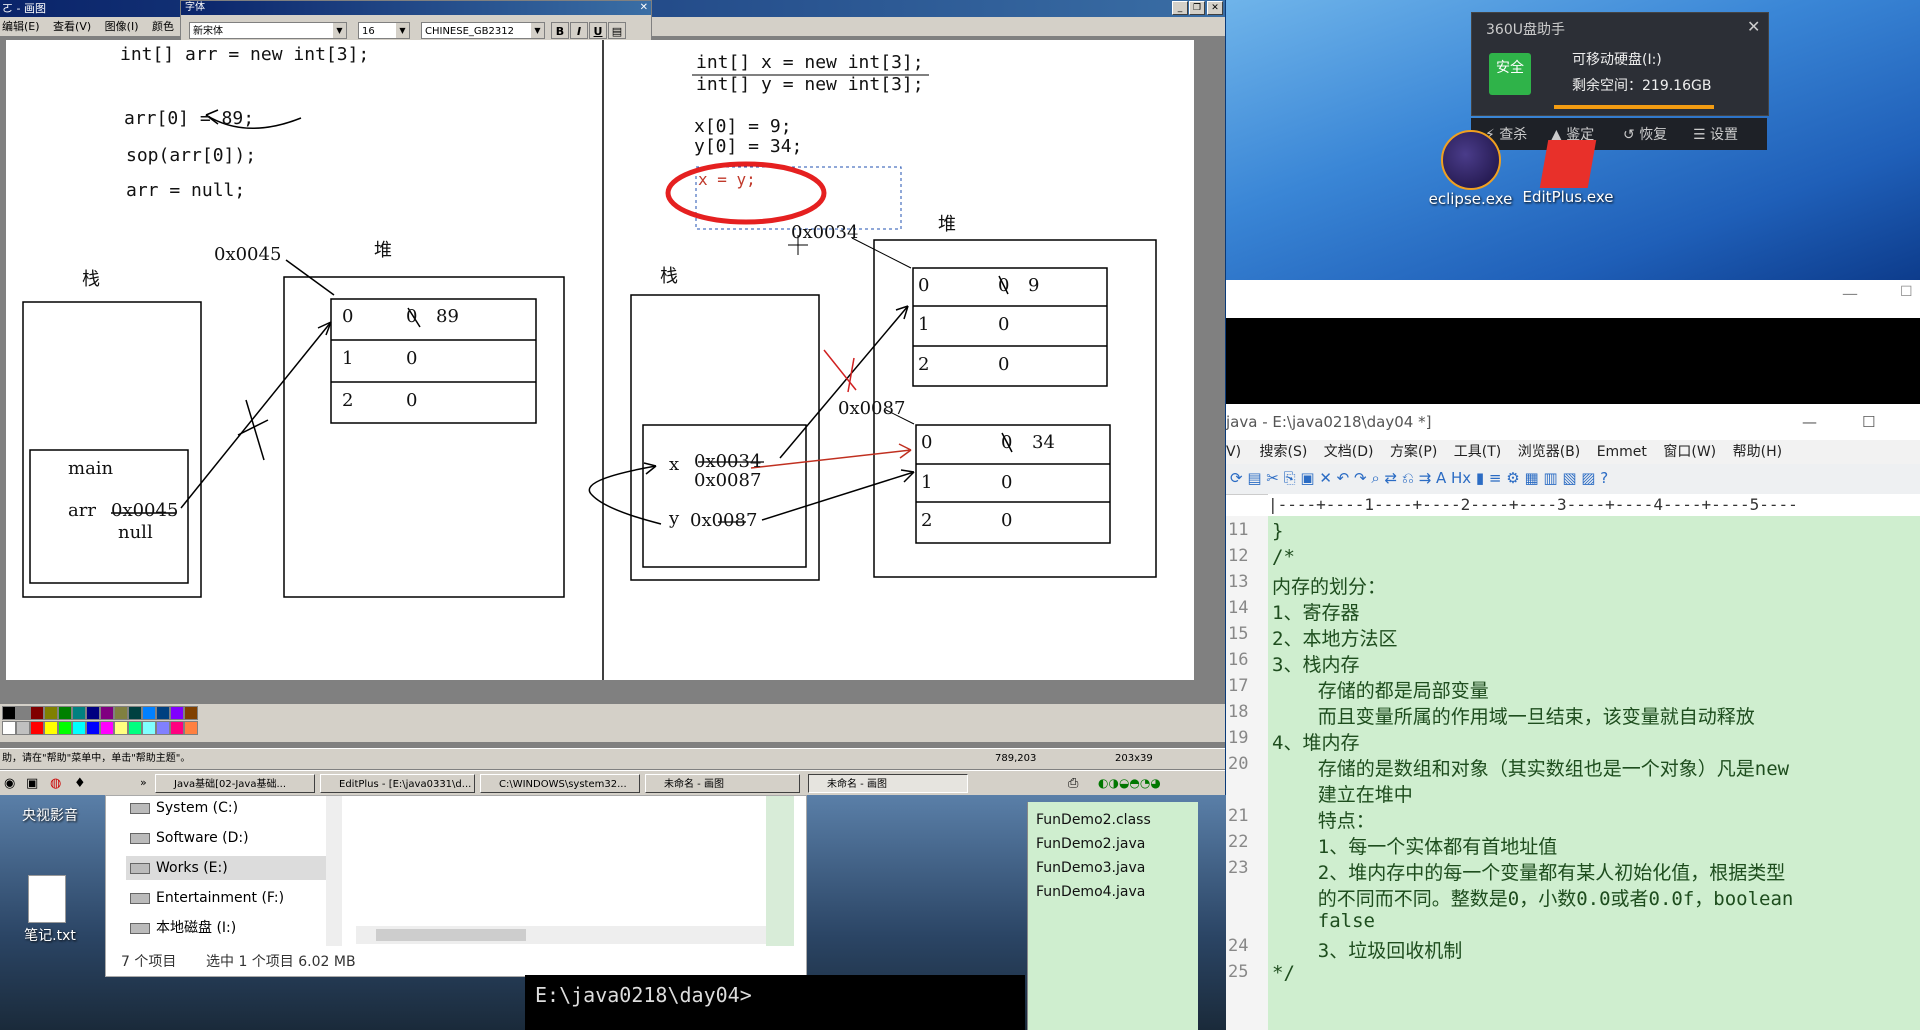 Image resolution: width=1920 pixels, height=1030 pixels. Describe the element at coordinates (50, 935) in the screenshot. I see `desktop-icon-notes: 笔记.txt` at that location.